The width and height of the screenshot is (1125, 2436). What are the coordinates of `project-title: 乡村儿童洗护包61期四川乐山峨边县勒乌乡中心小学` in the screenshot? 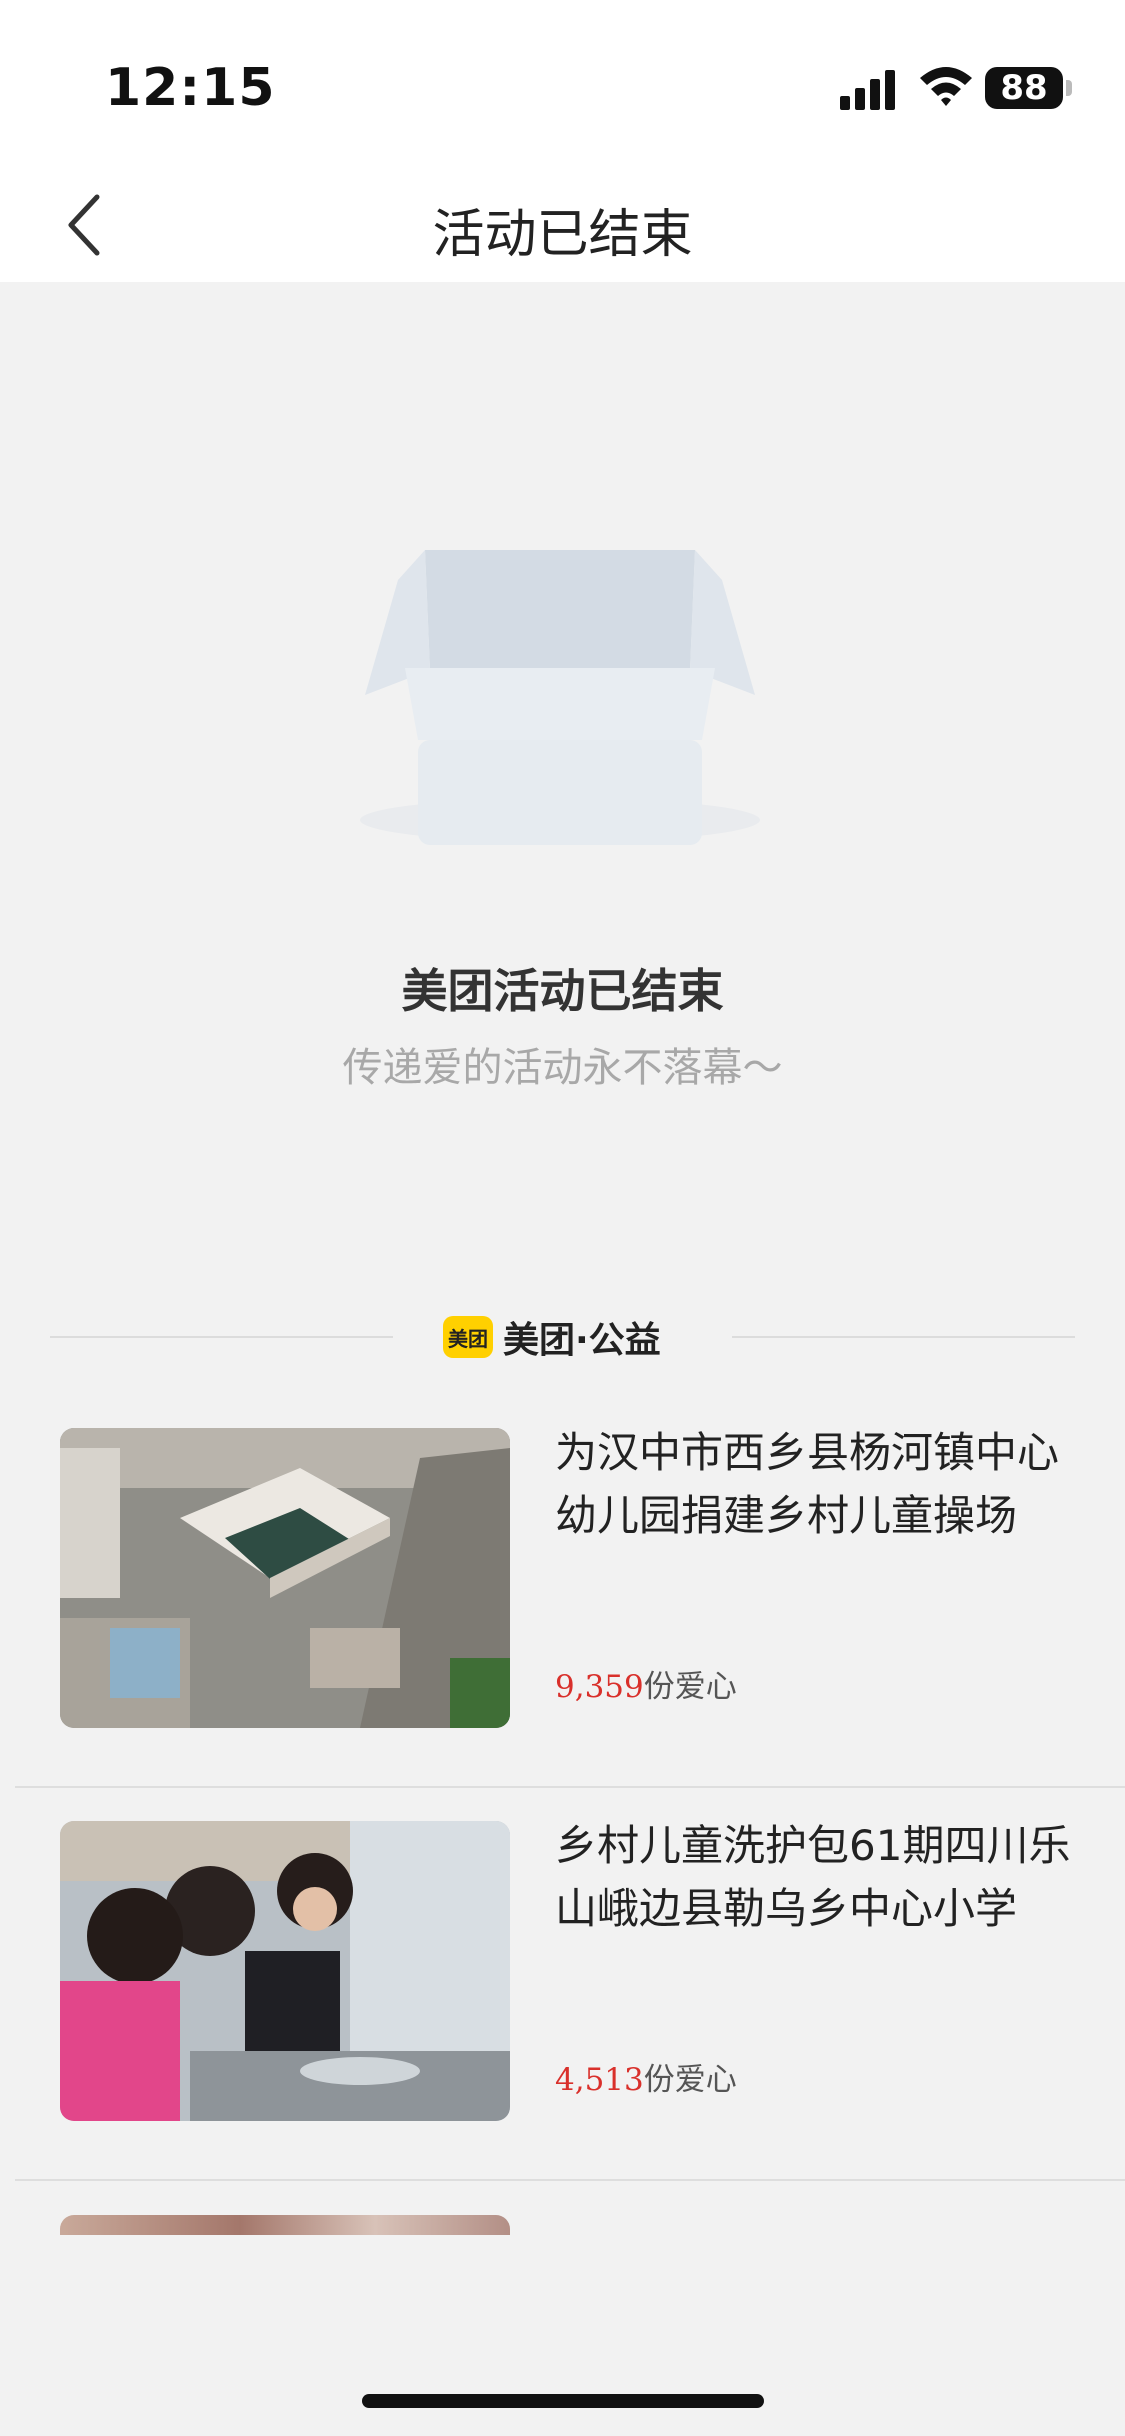 It's located at (813, 1877).